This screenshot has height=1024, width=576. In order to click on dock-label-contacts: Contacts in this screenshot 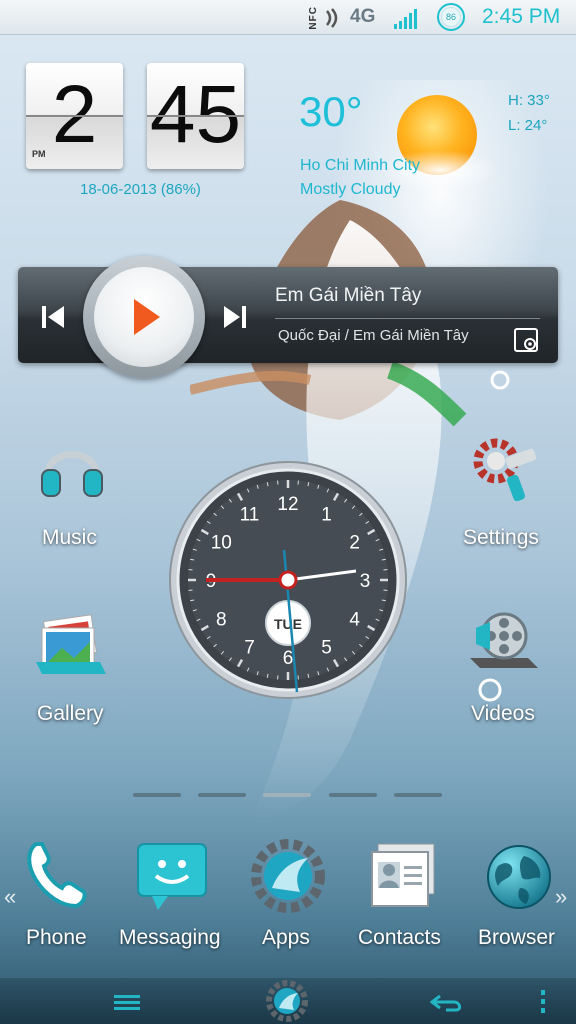, I will do `click(399, 937)`.